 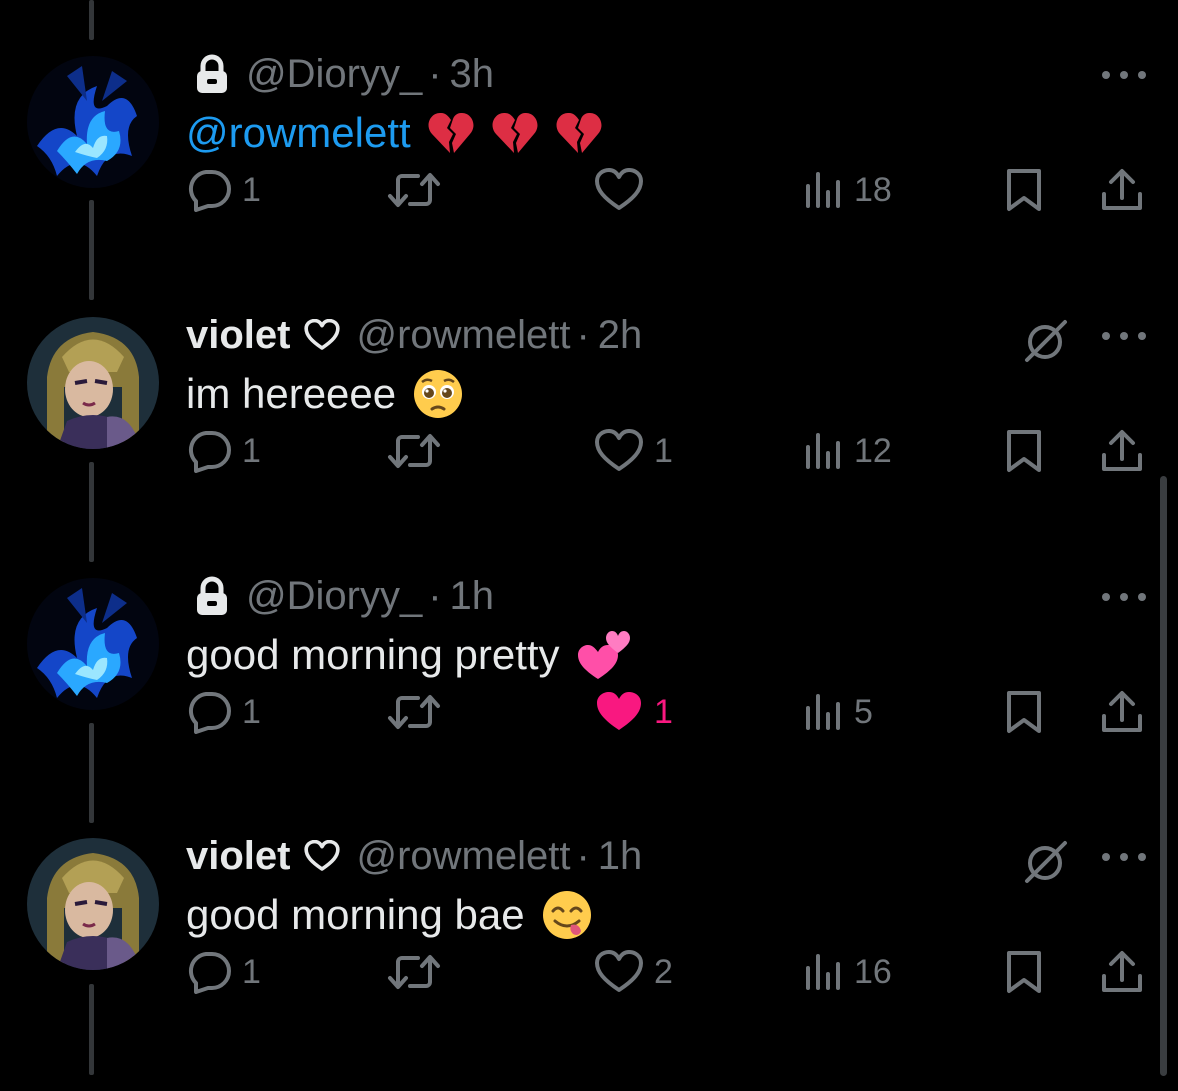 I want to click on tweet-text: good morning bae, so click(x=389, y=915).